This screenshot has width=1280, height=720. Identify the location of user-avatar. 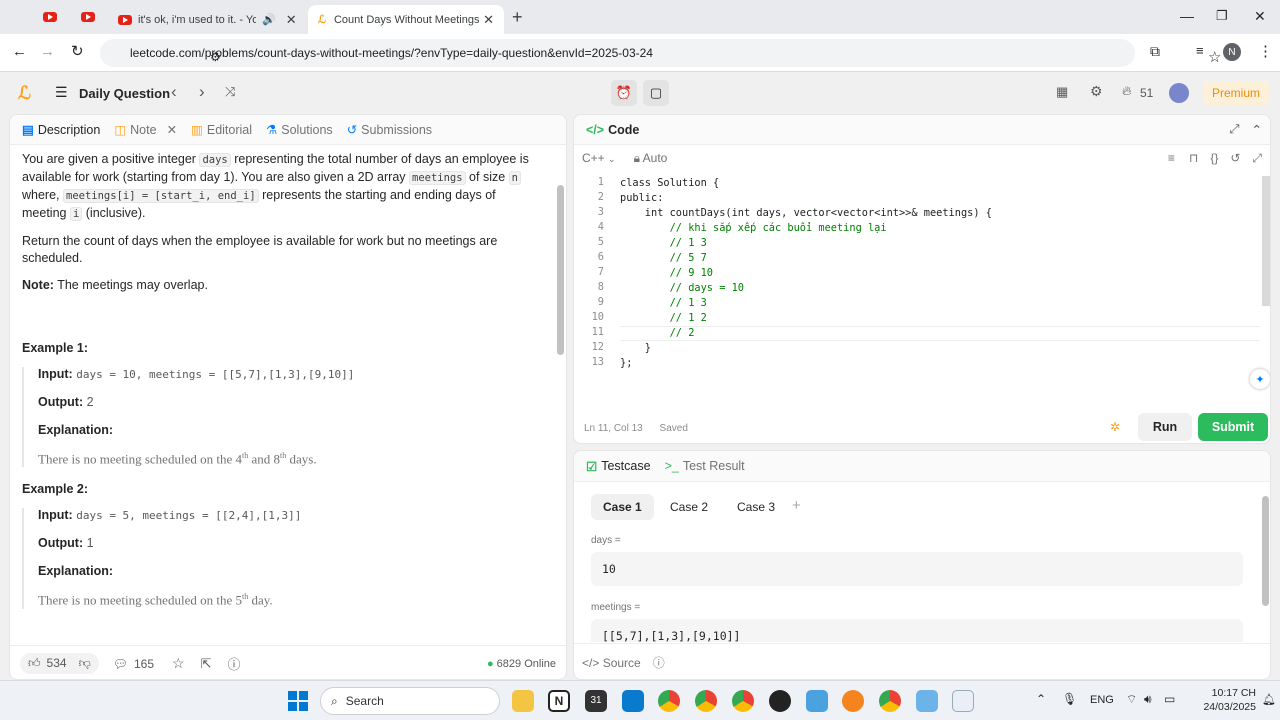
(1179, 93).